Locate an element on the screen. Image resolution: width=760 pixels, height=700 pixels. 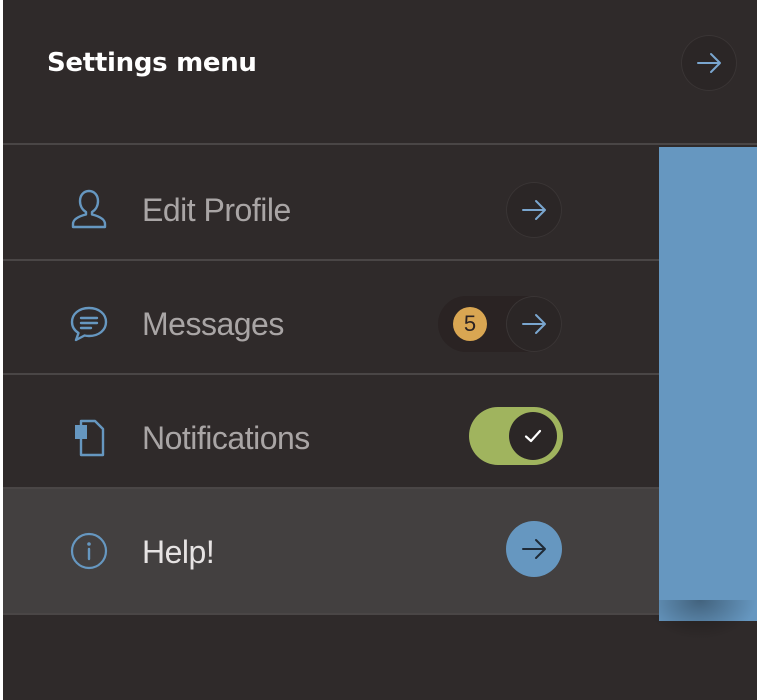
menu-item-edit-profile: Edit Profile is located at coordinates (331, 204).